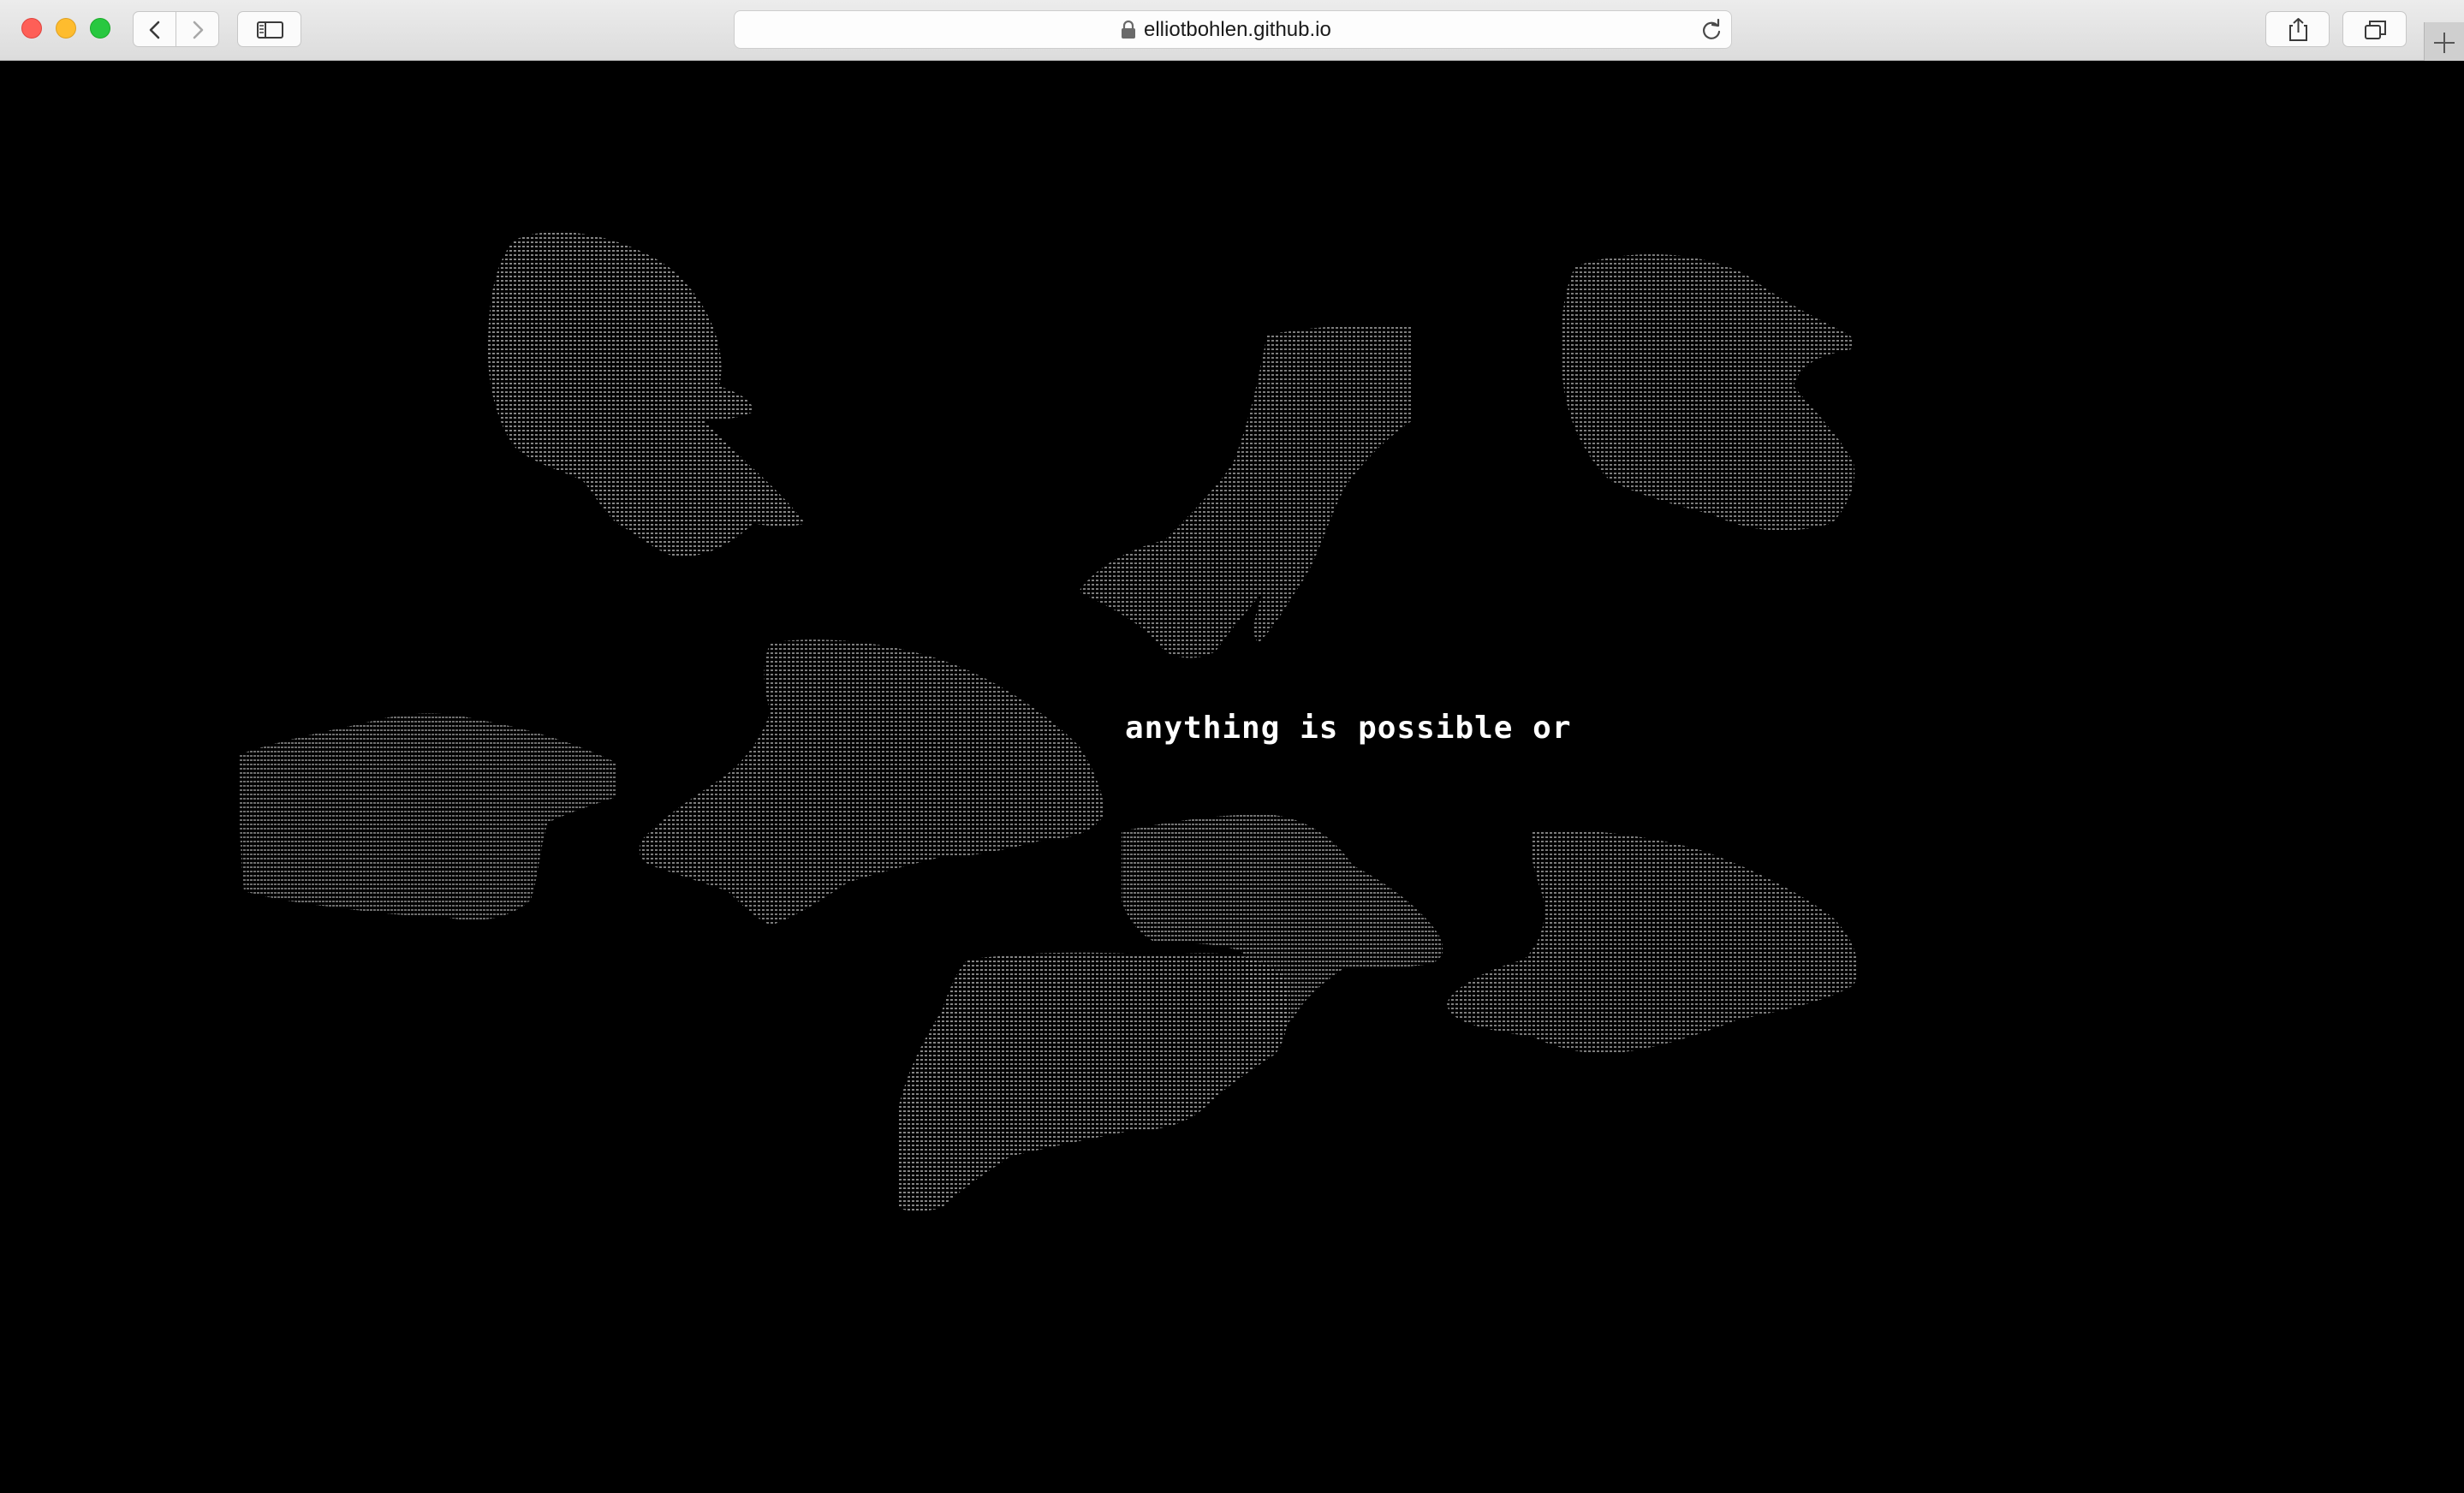  I want to click on share-button, so click(2297, 29).